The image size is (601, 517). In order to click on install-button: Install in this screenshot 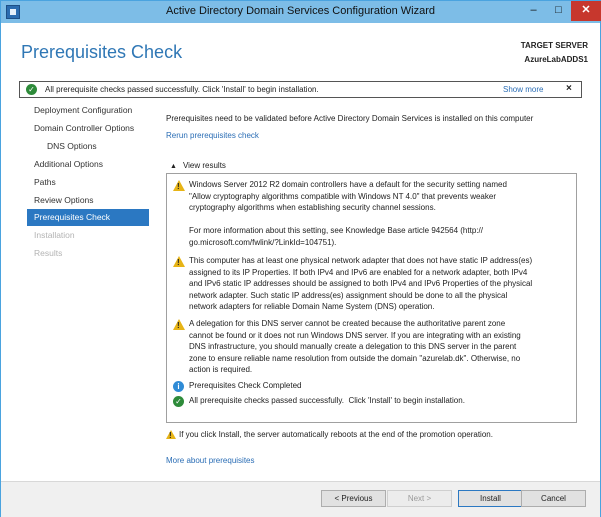, I will do `click(490, 498)`.